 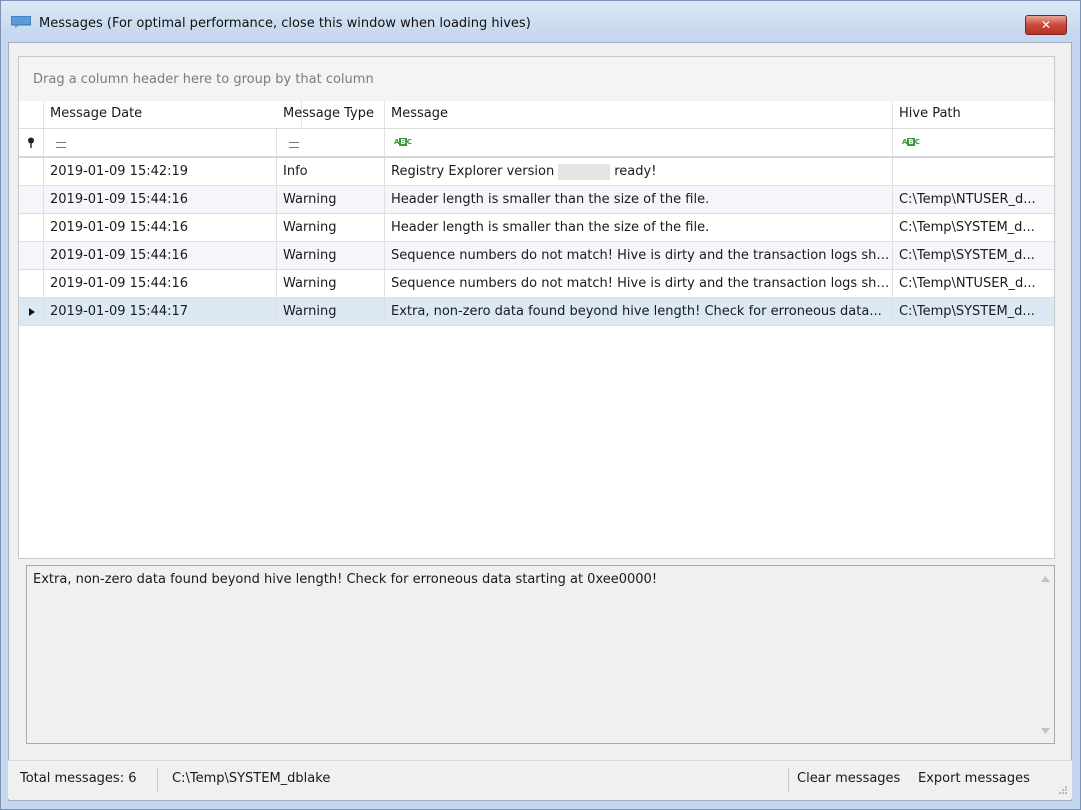 I want to click on message-text-end: ready!, so click(x=635, y=171).